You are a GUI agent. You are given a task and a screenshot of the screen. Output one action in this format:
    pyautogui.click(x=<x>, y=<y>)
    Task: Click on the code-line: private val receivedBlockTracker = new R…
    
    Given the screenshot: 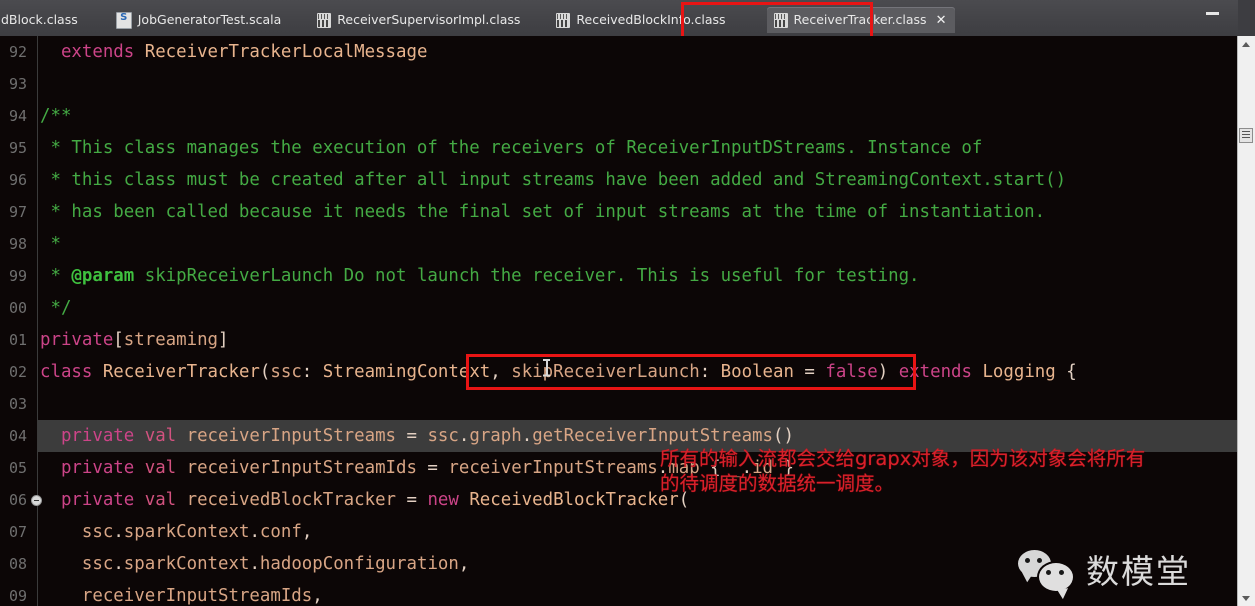 What is the action you would take?
    pyautogui.click(x=363, y=500)
    